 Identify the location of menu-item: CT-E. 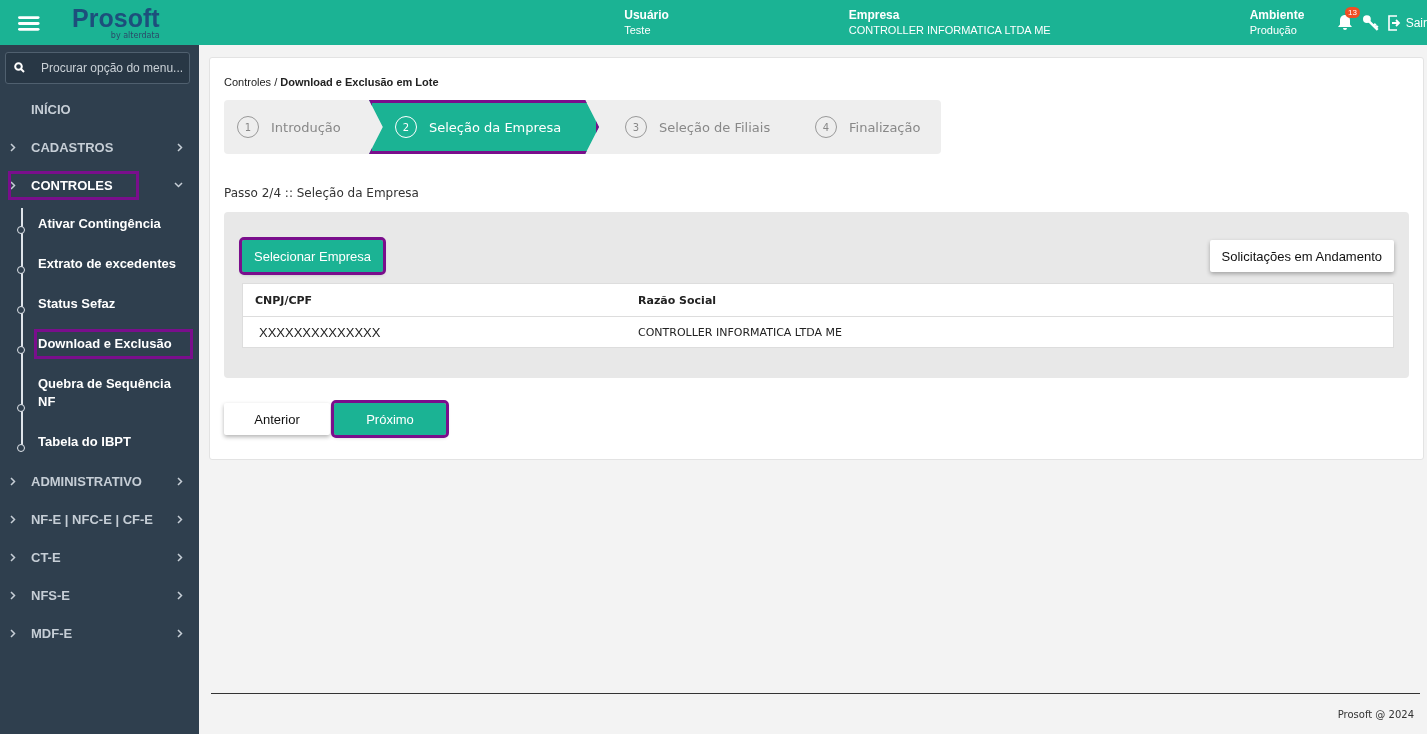
(47, 557).